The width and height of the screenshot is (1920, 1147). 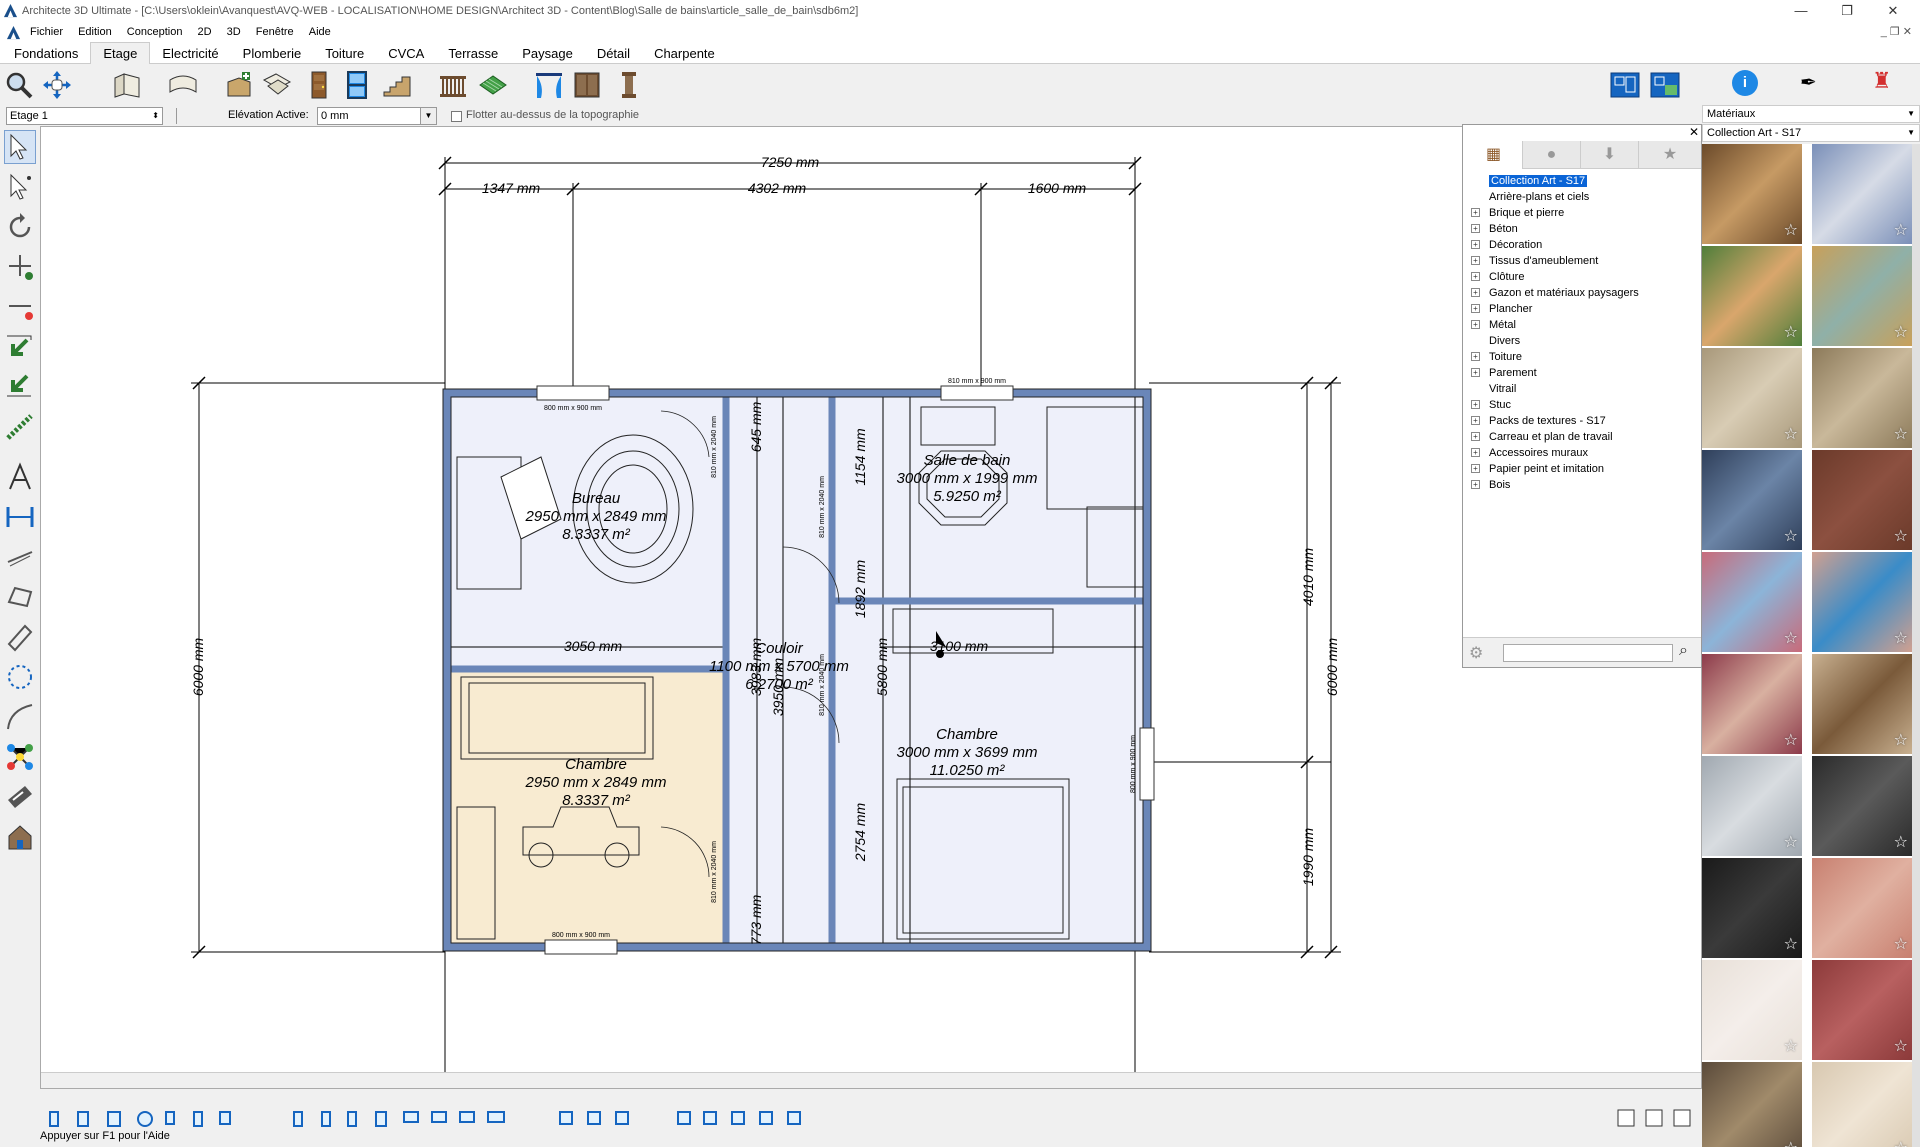 What do you see at coordinates (20, 267) in the screenshot?
I see `add-point-button` at bounding box center [20, 267].